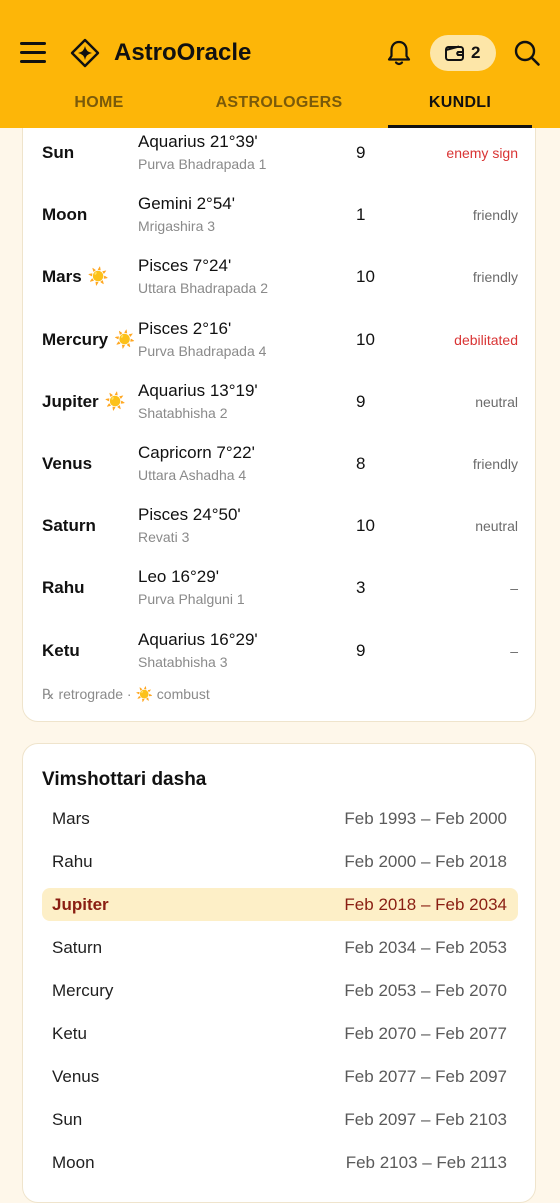 The height and width of the screenshot is (1203, 560). Describe the element at coordinates (280, 214) in the screenshot. I see `planet-row-moon: Moon Gemini 2°54' Mrigashira 3 1 friendly` at that location.